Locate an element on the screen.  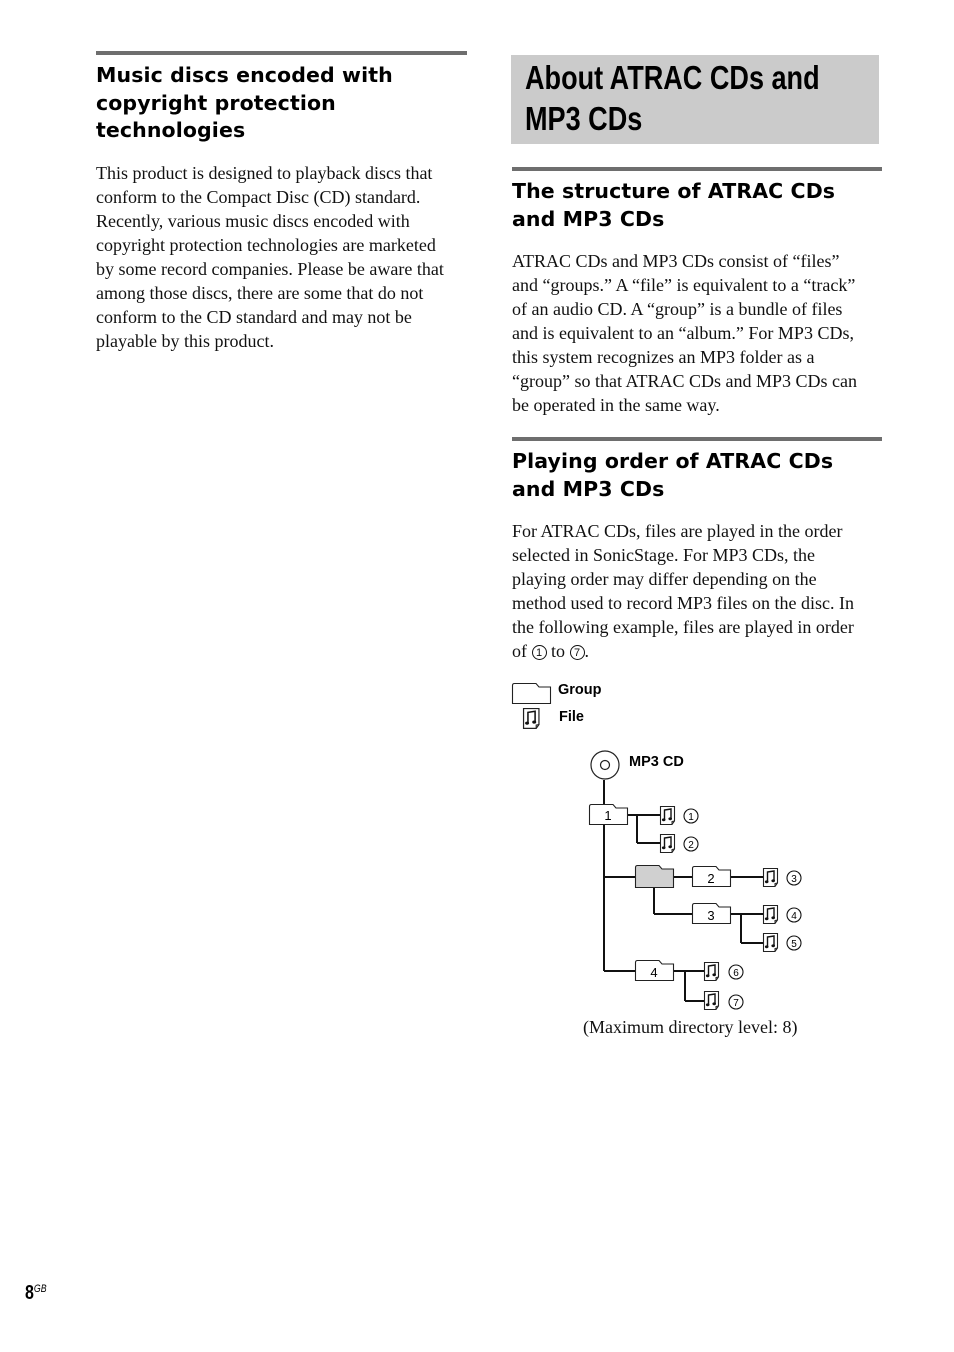
heading-line: The structure of ATRAC CDs is located at coordinates (674, 191).